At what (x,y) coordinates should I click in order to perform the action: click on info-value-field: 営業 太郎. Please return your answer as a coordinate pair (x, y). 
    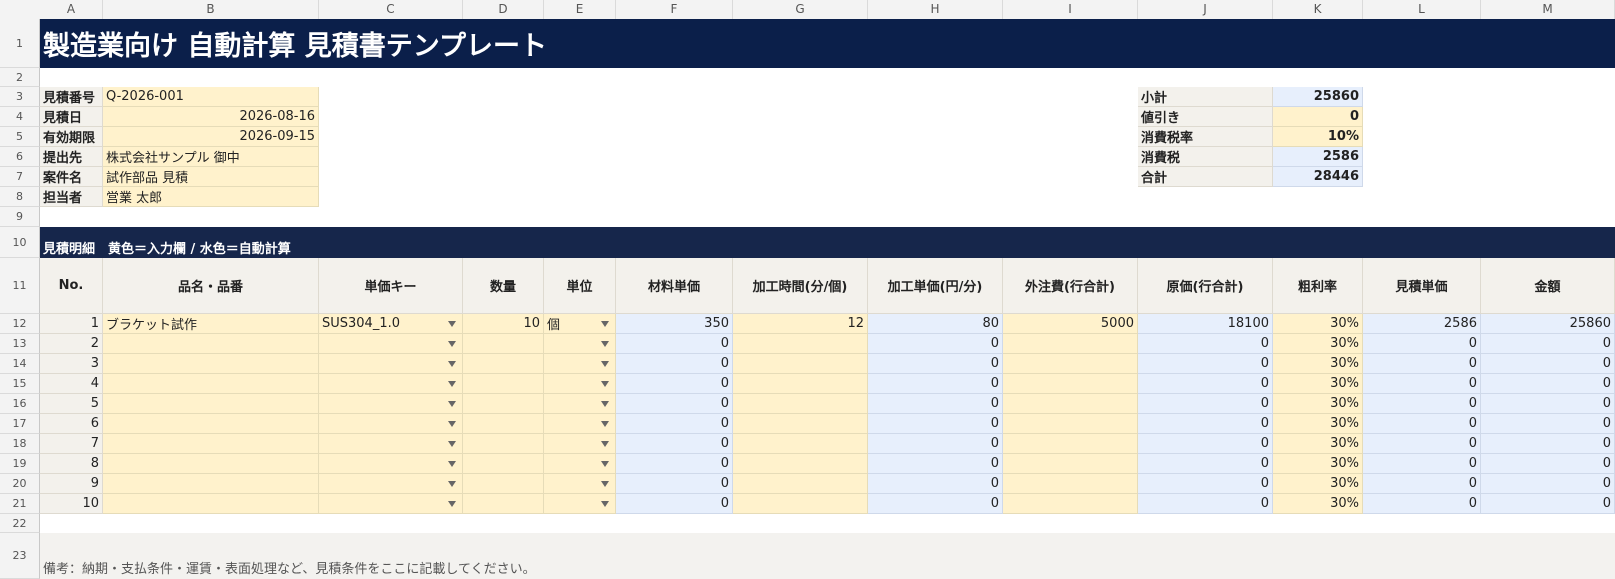
    Looking at the image, I should click on (211, 197).